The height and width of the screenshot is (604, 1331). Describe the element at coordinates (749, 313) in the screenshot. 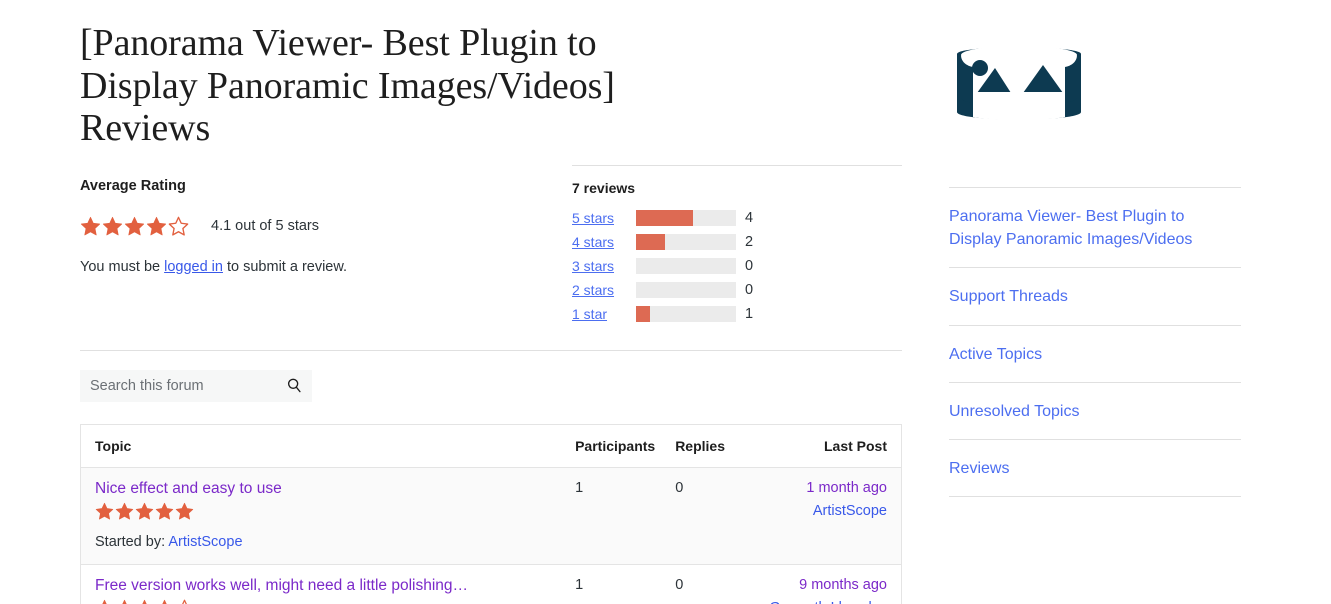

I see `rating-bar-count: 1` at that location.